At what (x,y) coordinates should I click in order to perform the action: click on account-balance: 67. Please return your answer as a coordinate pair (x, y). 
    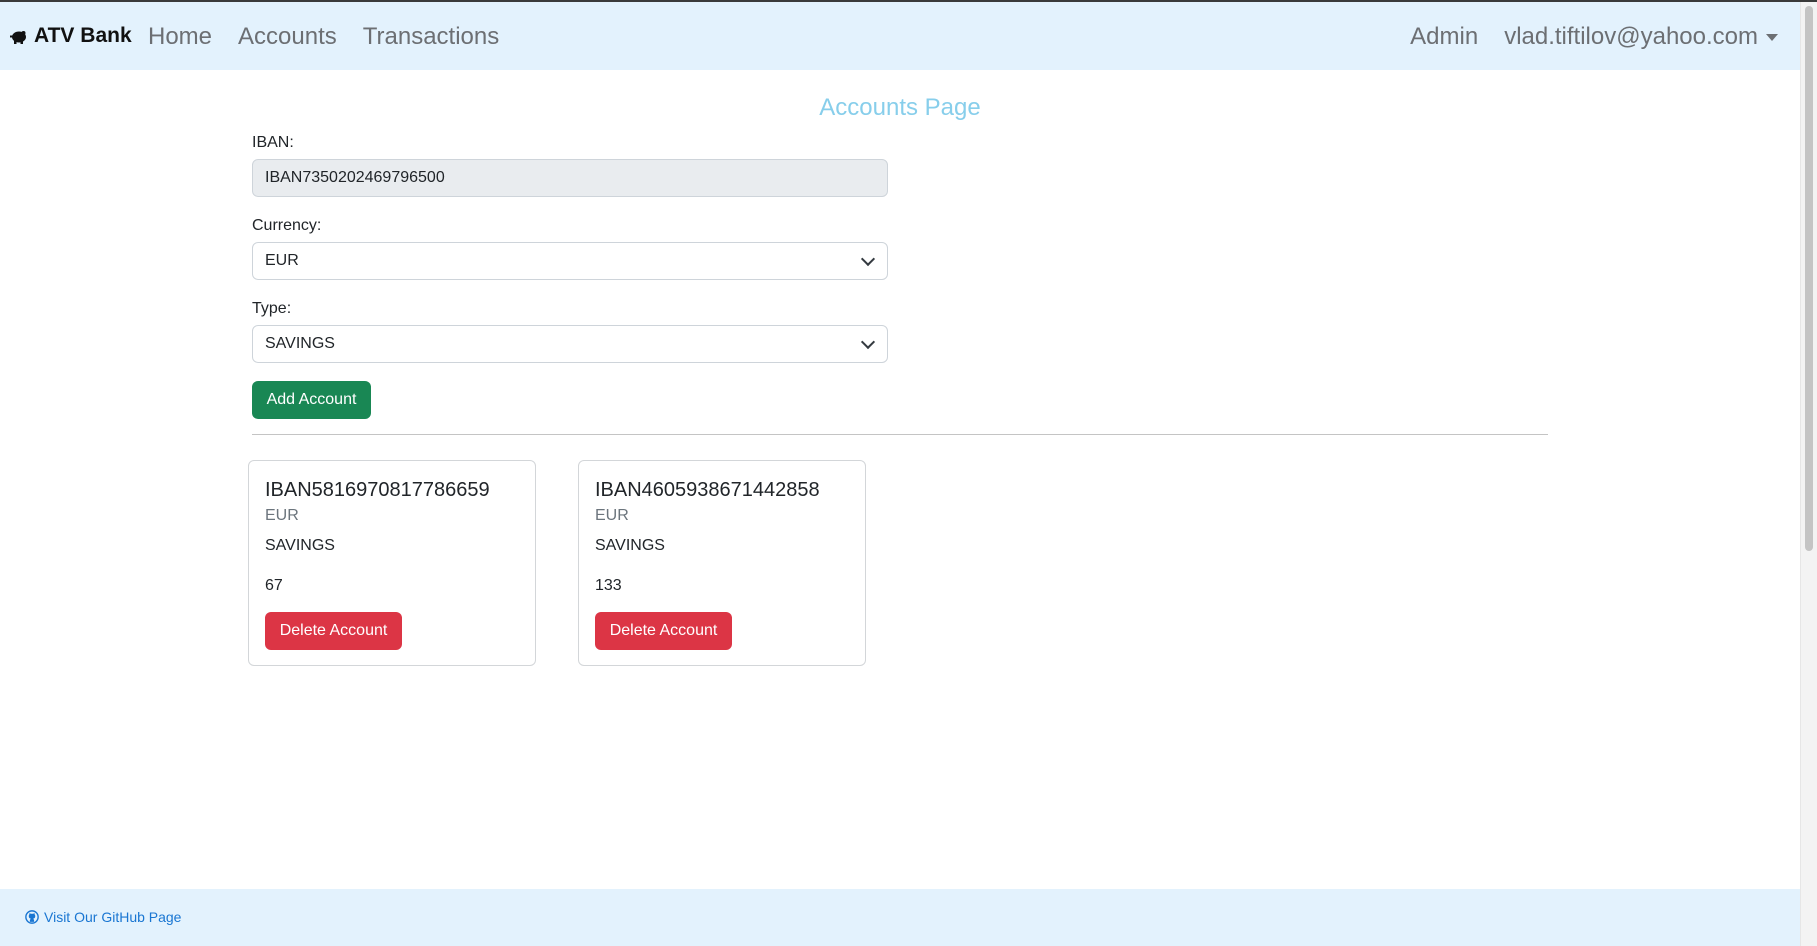
    Looking at the image, I should click on (274, 585).